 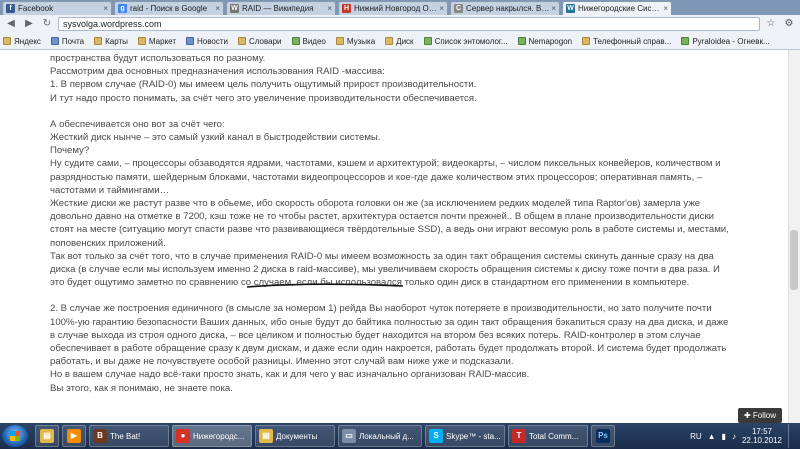 I want to click on volume-icon: ♪, so click(x=734, y=436).